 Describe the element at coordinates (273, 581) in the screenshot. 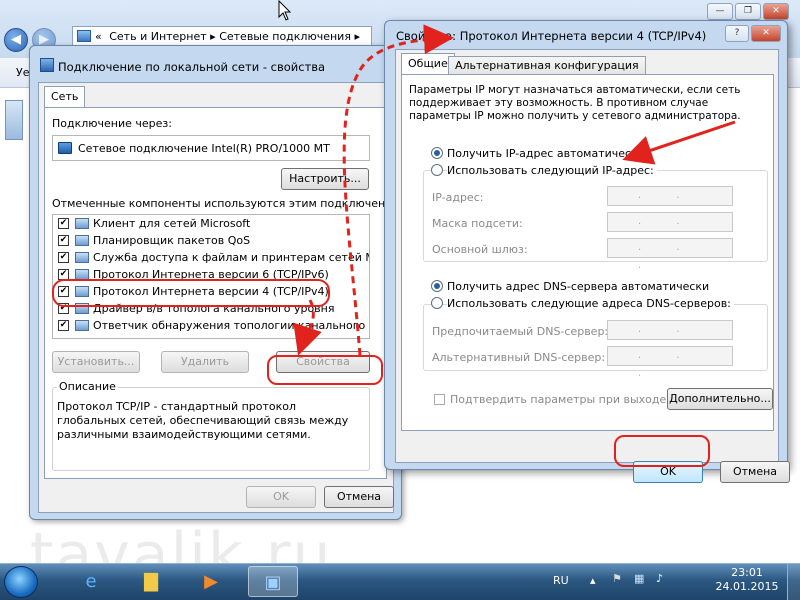

I see `network-connections-taskbar-icon: ▣` at that location.